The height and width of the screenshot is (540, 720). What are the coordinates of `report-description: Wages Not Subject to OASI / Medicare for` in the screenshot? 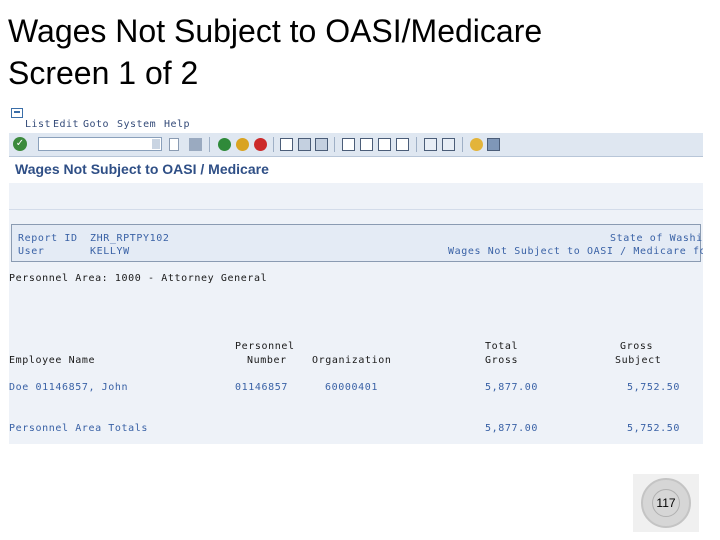 It's located at (575, 251).